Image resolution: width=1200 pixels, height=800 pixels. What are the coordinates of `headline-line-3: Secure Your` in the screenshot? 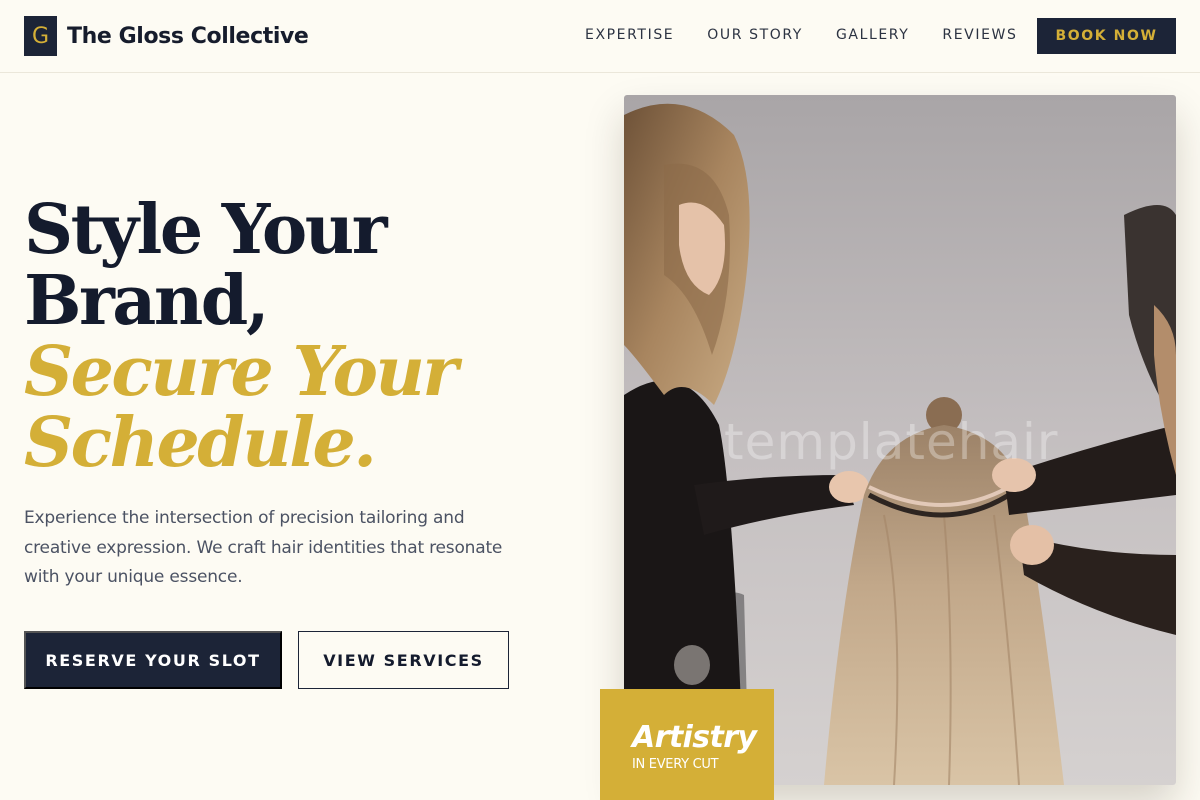 It's located at (241, 372).